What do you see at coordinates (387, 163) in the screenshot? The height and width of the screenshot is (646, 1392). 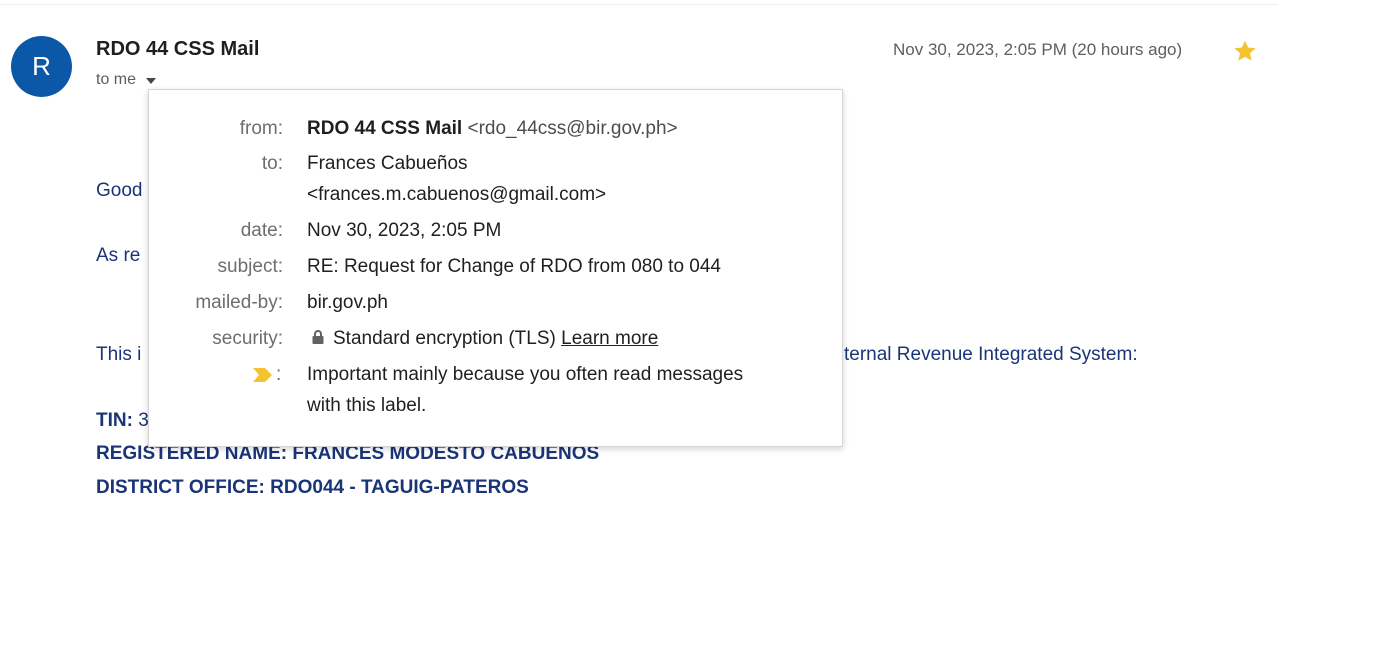 I see `to-name: Frances Cabueños` at bounding box center [387, 163].